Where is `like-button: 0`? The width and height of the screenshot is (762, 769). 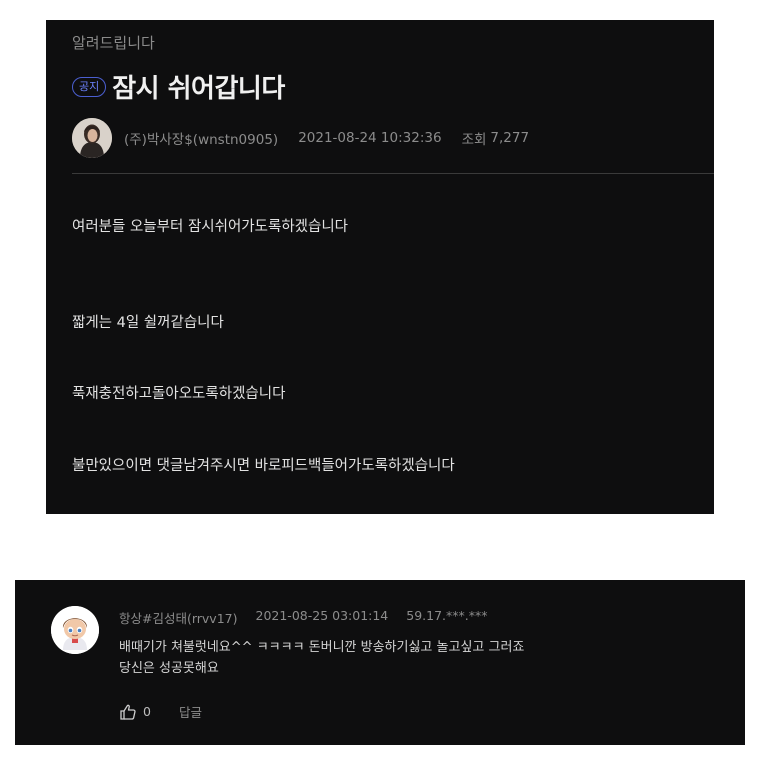 like-button: 0 is located at coordinates (135, 712).